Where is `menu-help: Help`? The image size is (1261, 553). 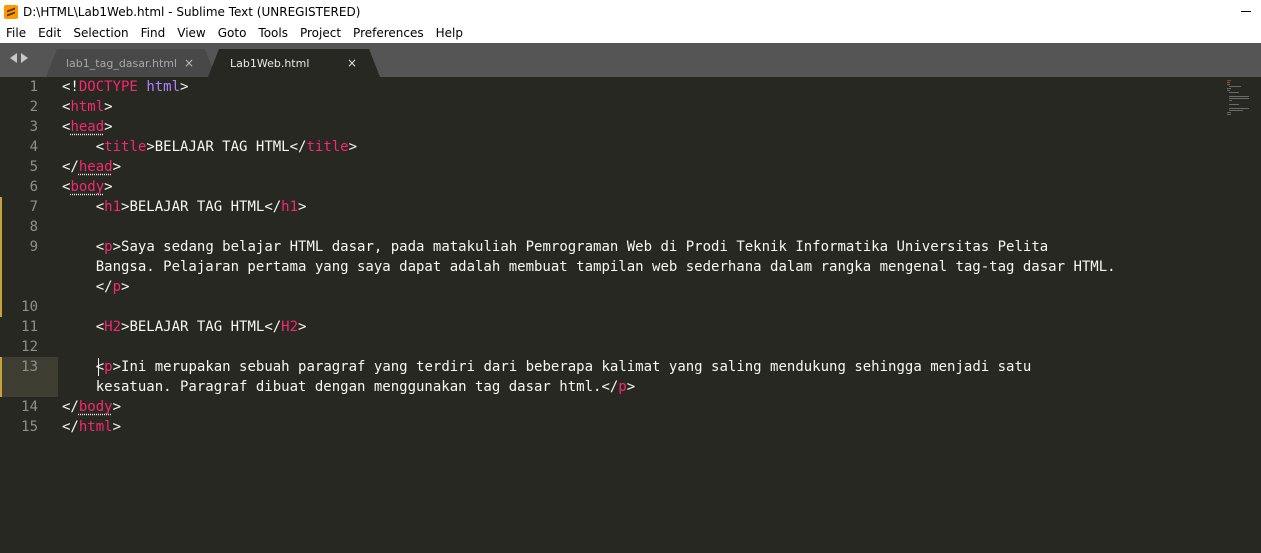 menu-help: Help is located at coordinates (448, 33).